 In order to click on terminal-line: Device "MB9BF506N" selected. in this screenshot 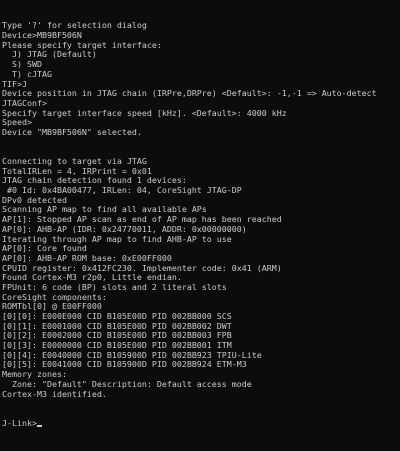, I will do `click(72, 131)`.